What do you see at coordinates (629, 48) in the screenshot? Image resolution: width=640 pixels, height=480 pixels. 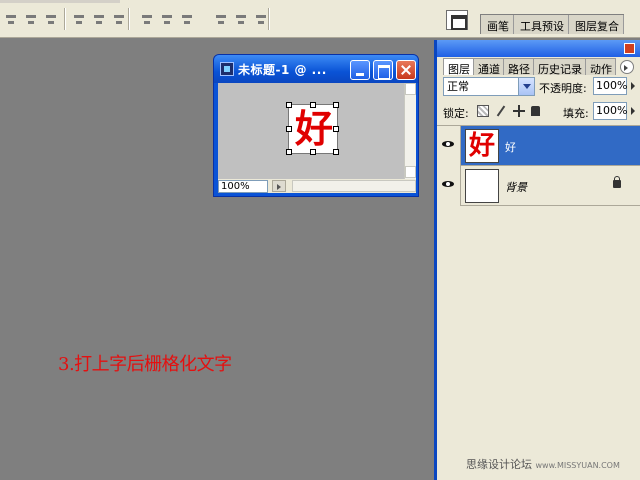 I see `palette-close-icon` at bounding box center [629, 48].